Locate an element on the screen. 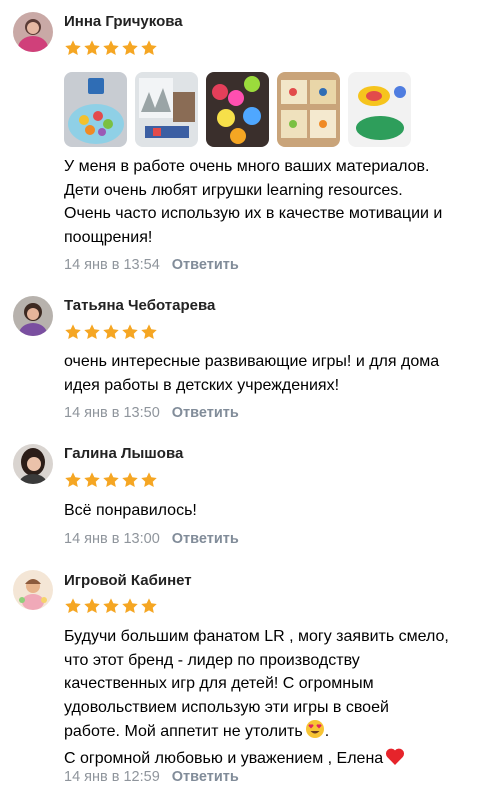 The width and height of the screenshot is (494, 800). photo-colorful-toys is located at coordinates (379, 109).